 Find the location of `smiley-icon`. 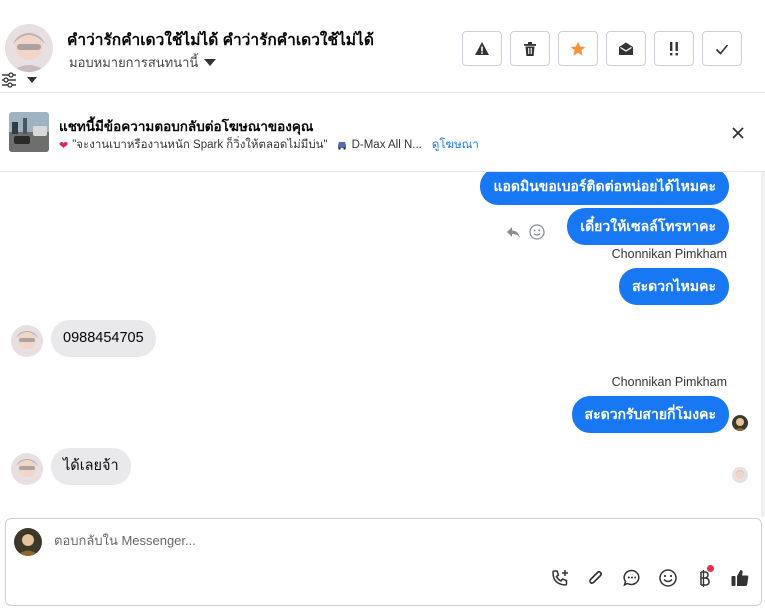

smiley-icon is located at coordinates (668, 578).